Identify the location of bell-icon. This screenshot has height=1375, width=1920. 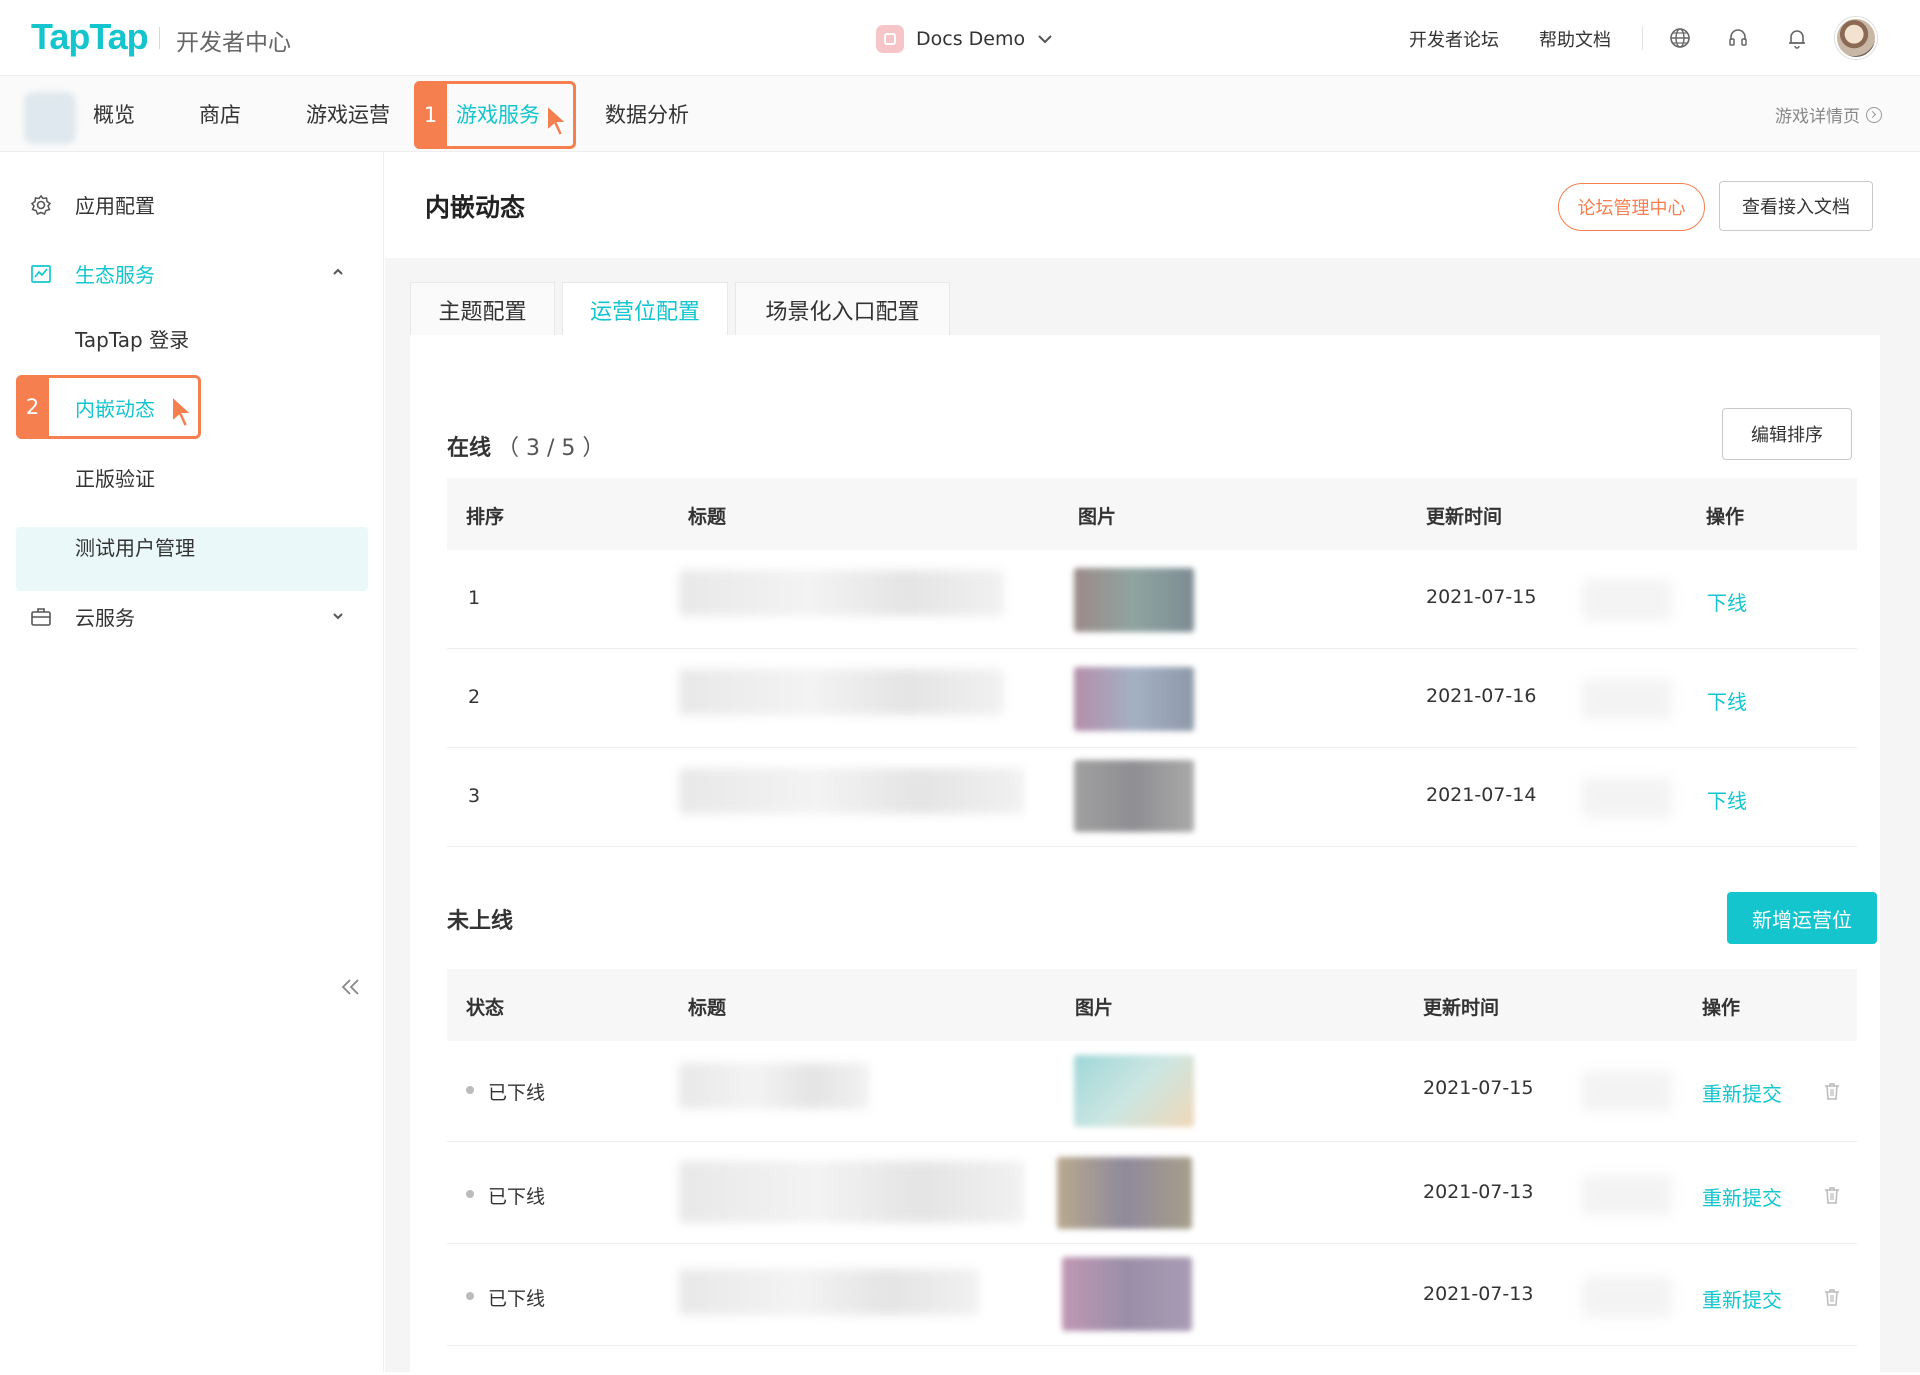
(1797, 38).